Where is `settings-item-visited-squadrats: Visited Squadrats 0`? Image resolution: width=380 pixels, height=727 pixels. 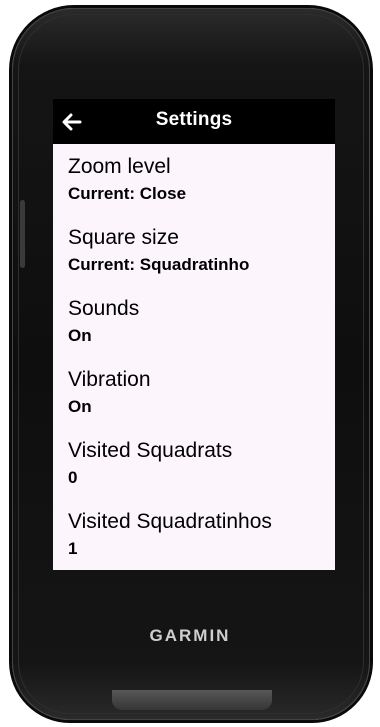
settings-item-visited-squadrats: Visited Squadrats 0 is located at coordinates (194, 464).